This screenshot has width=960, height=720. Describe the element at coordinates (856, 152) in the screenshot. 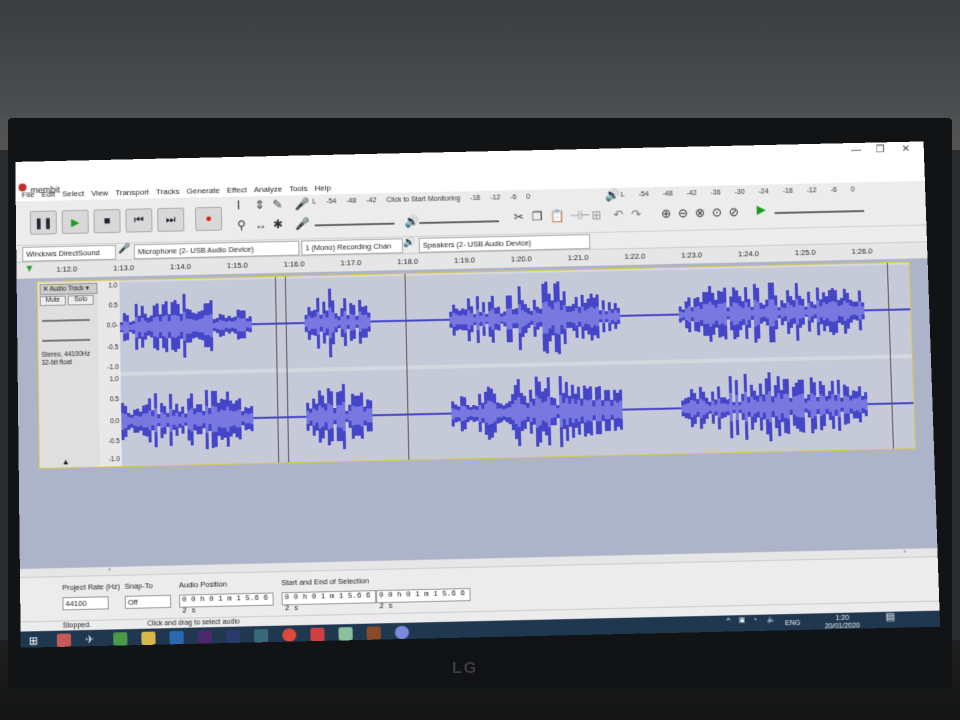

I see `minimize-button: —` at that location.